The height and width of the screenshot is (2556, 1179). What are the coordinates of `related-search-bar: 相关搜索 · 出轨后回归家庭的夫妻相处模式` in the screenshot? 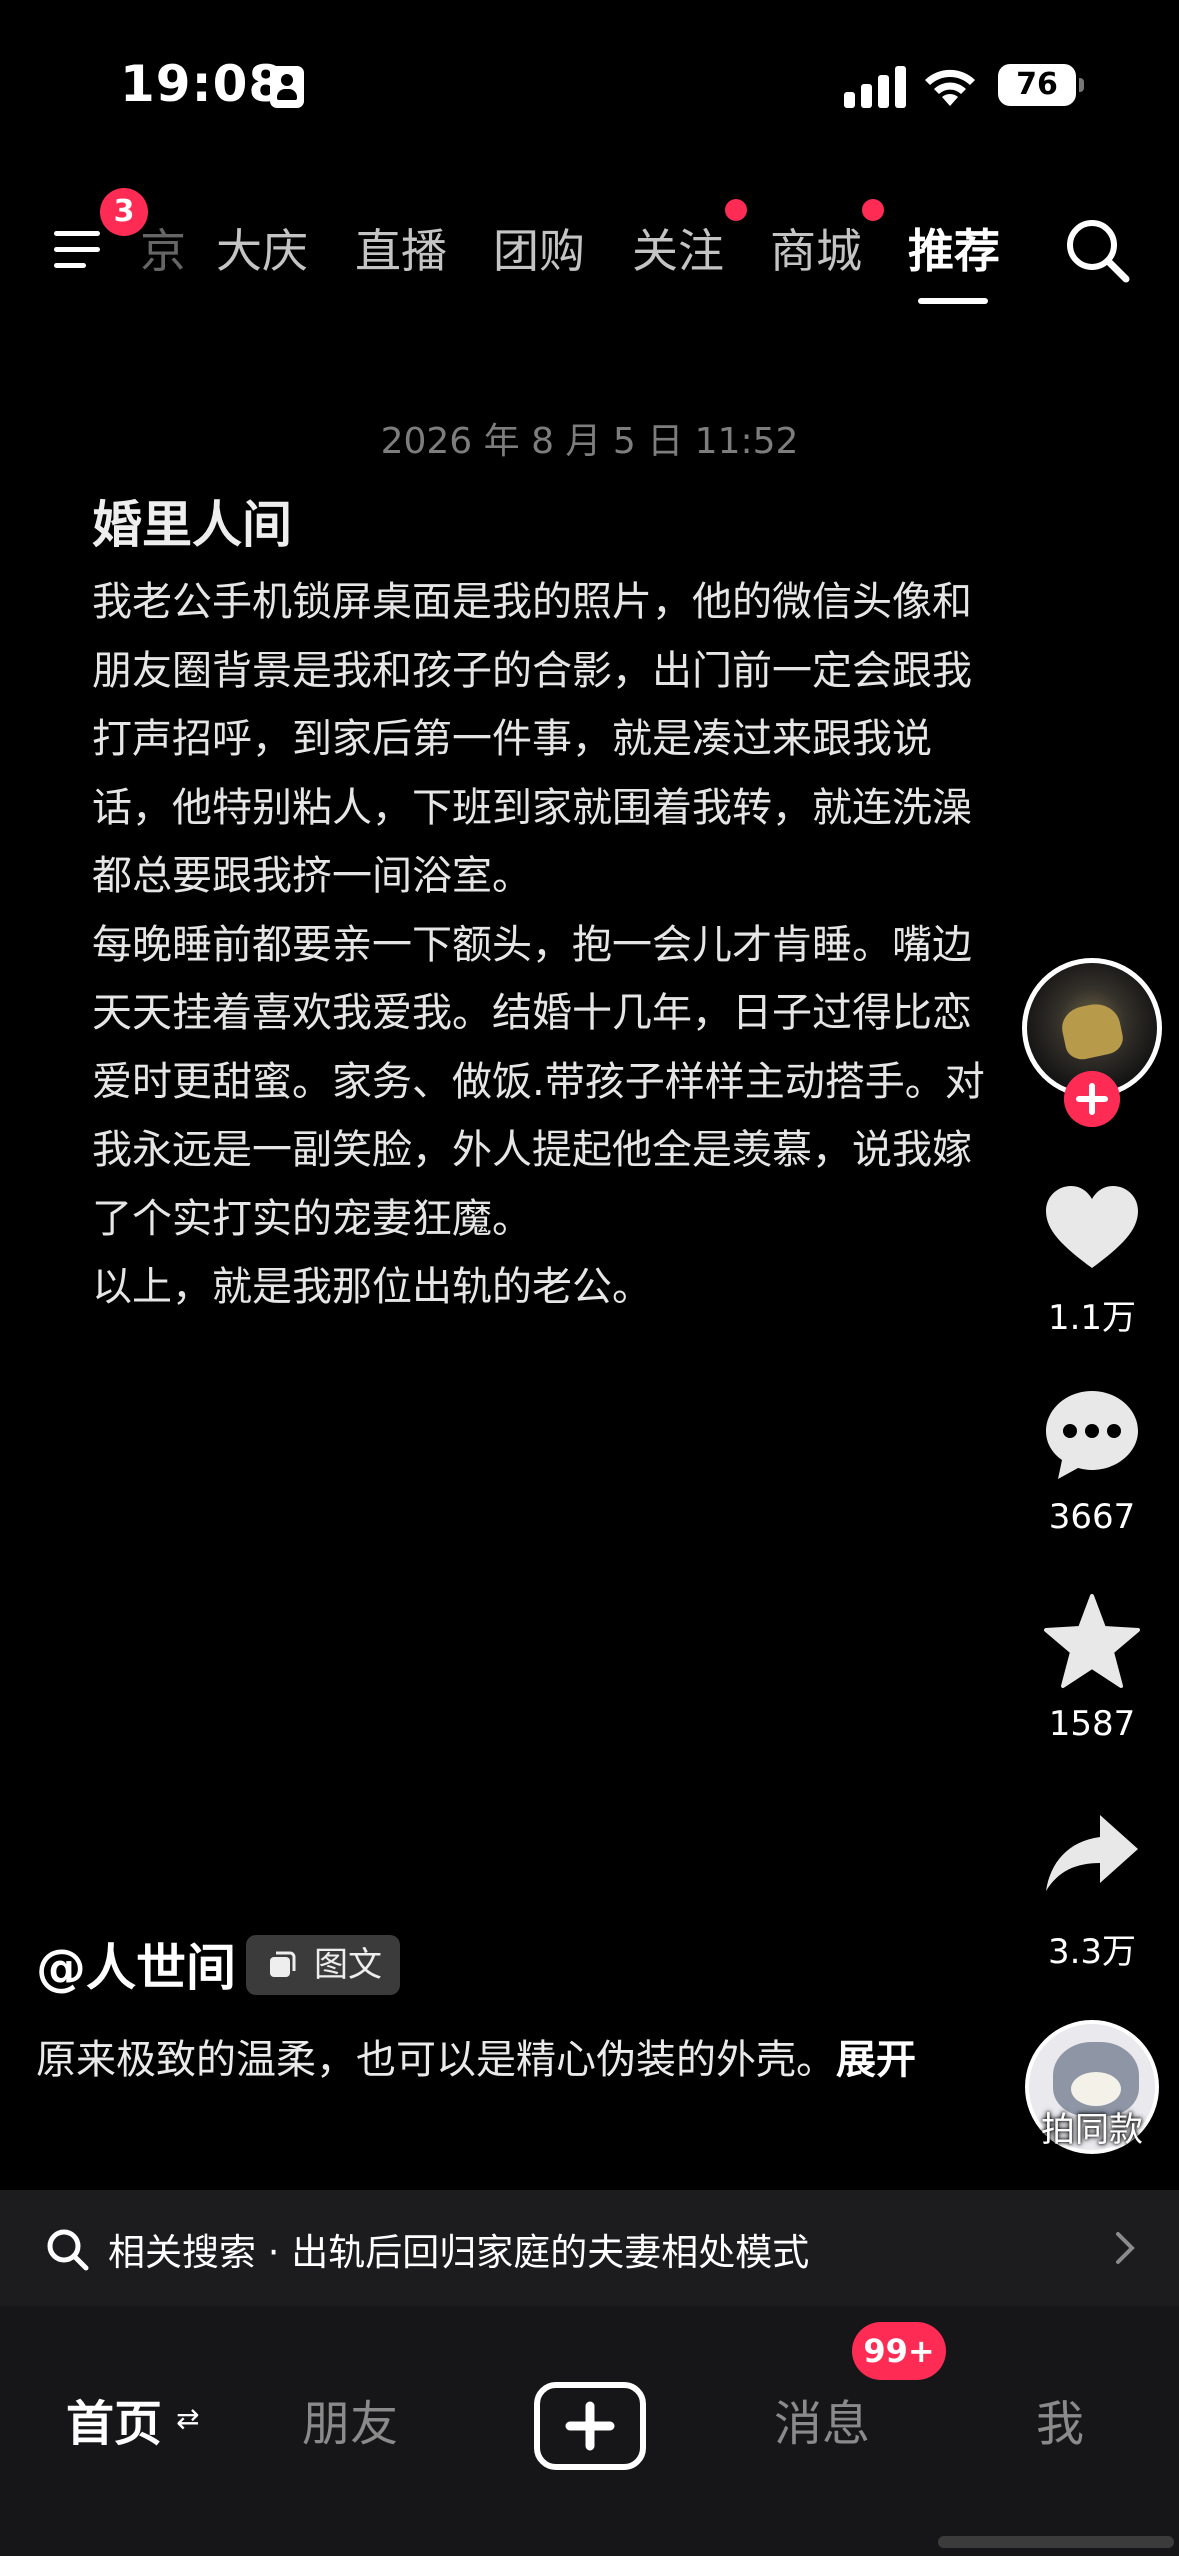 It's located at (589, 2248).